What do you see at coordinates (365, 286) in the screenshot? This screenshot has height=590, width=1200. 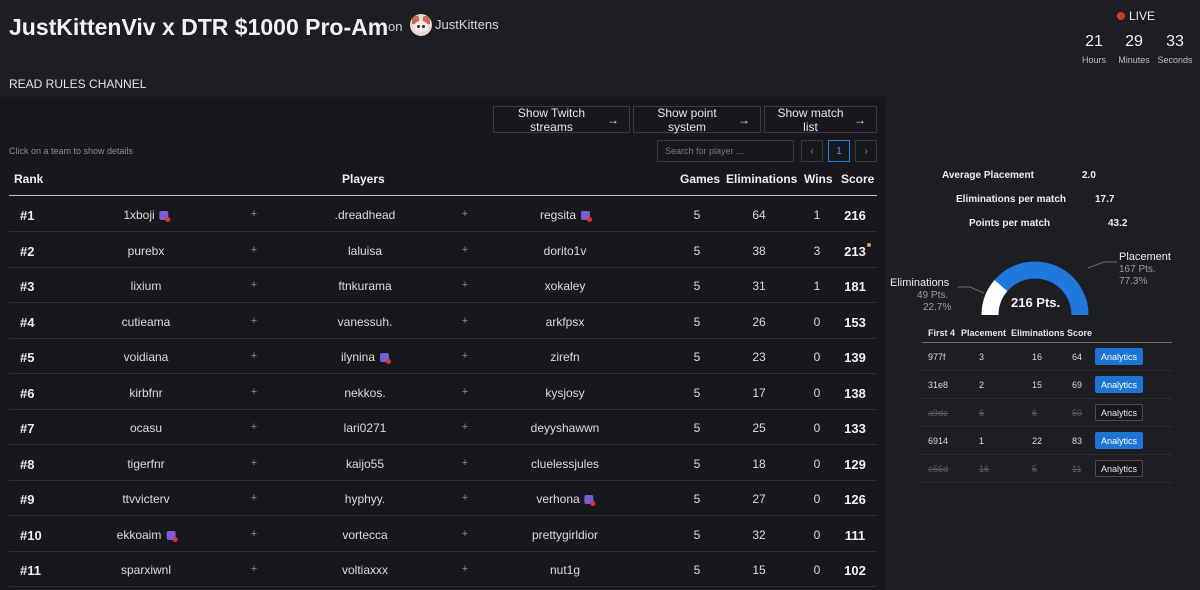 I see `player-2-text: ftnkurama` at bounding box center [365, 286].